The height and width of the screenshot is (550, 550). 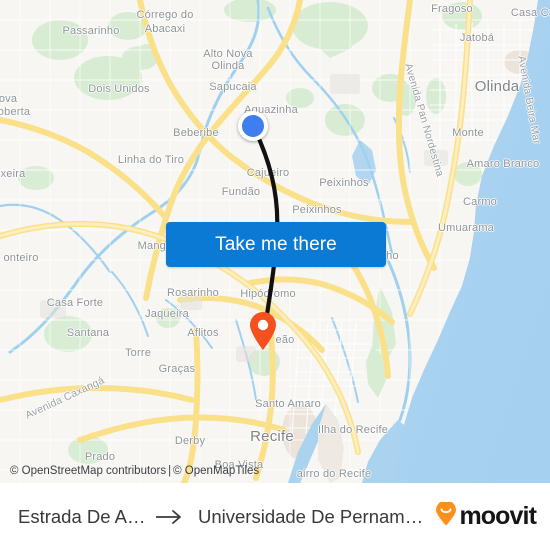 I want to click on moovit-wordmark: moovit, so click(x=497, y=516).